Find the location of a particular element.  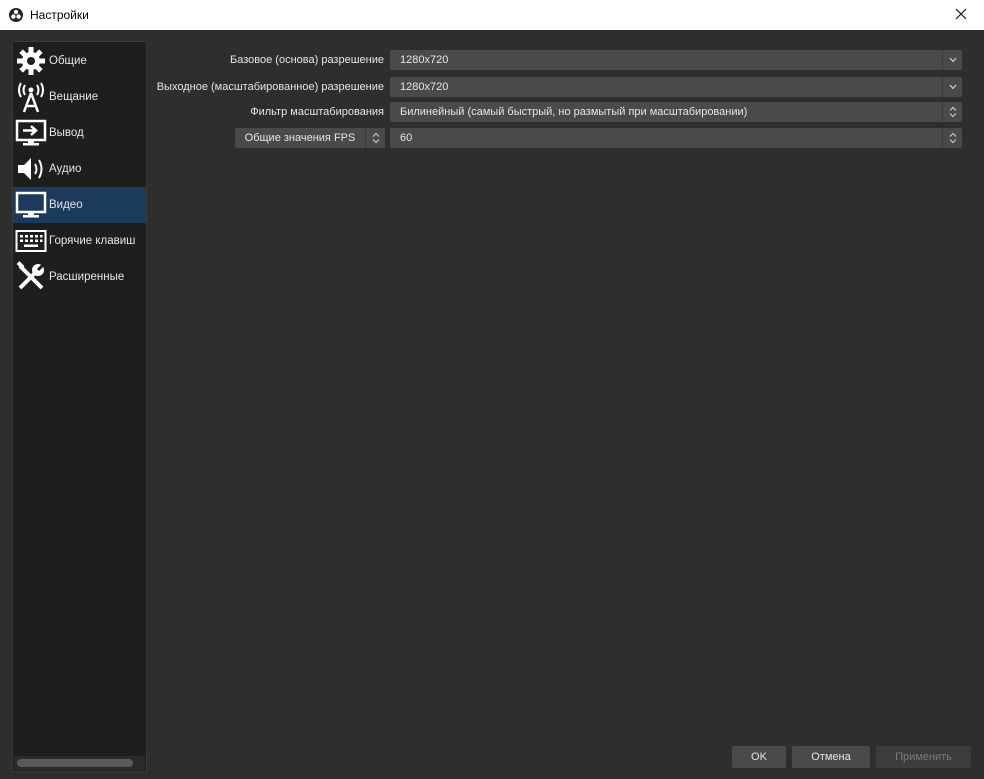

window-titlebar: Настройки is located at coordinates (492, 15).